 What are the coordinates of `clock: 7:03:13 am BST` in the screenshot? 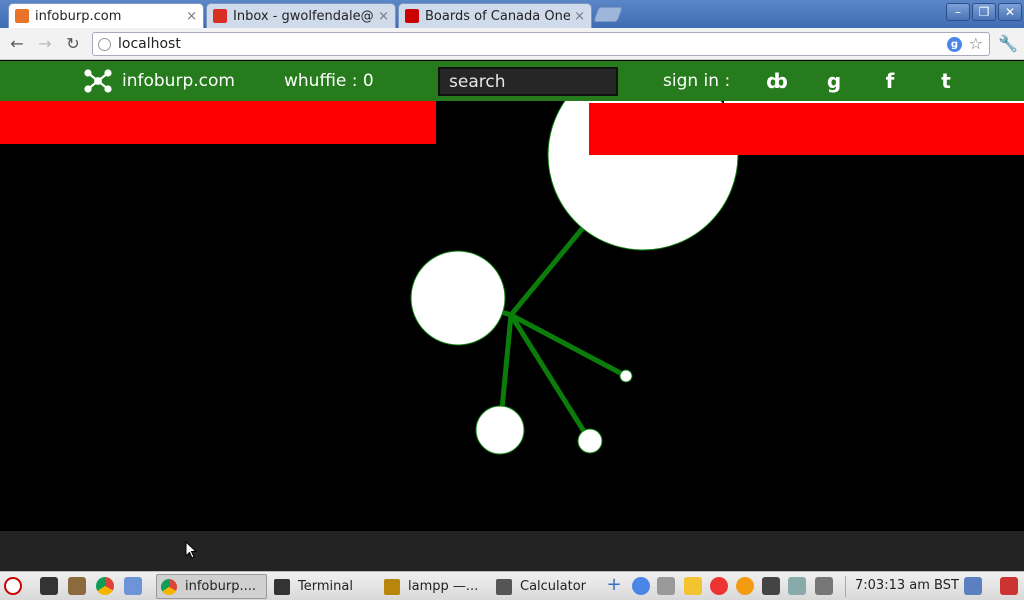 It's located at (907, 585).